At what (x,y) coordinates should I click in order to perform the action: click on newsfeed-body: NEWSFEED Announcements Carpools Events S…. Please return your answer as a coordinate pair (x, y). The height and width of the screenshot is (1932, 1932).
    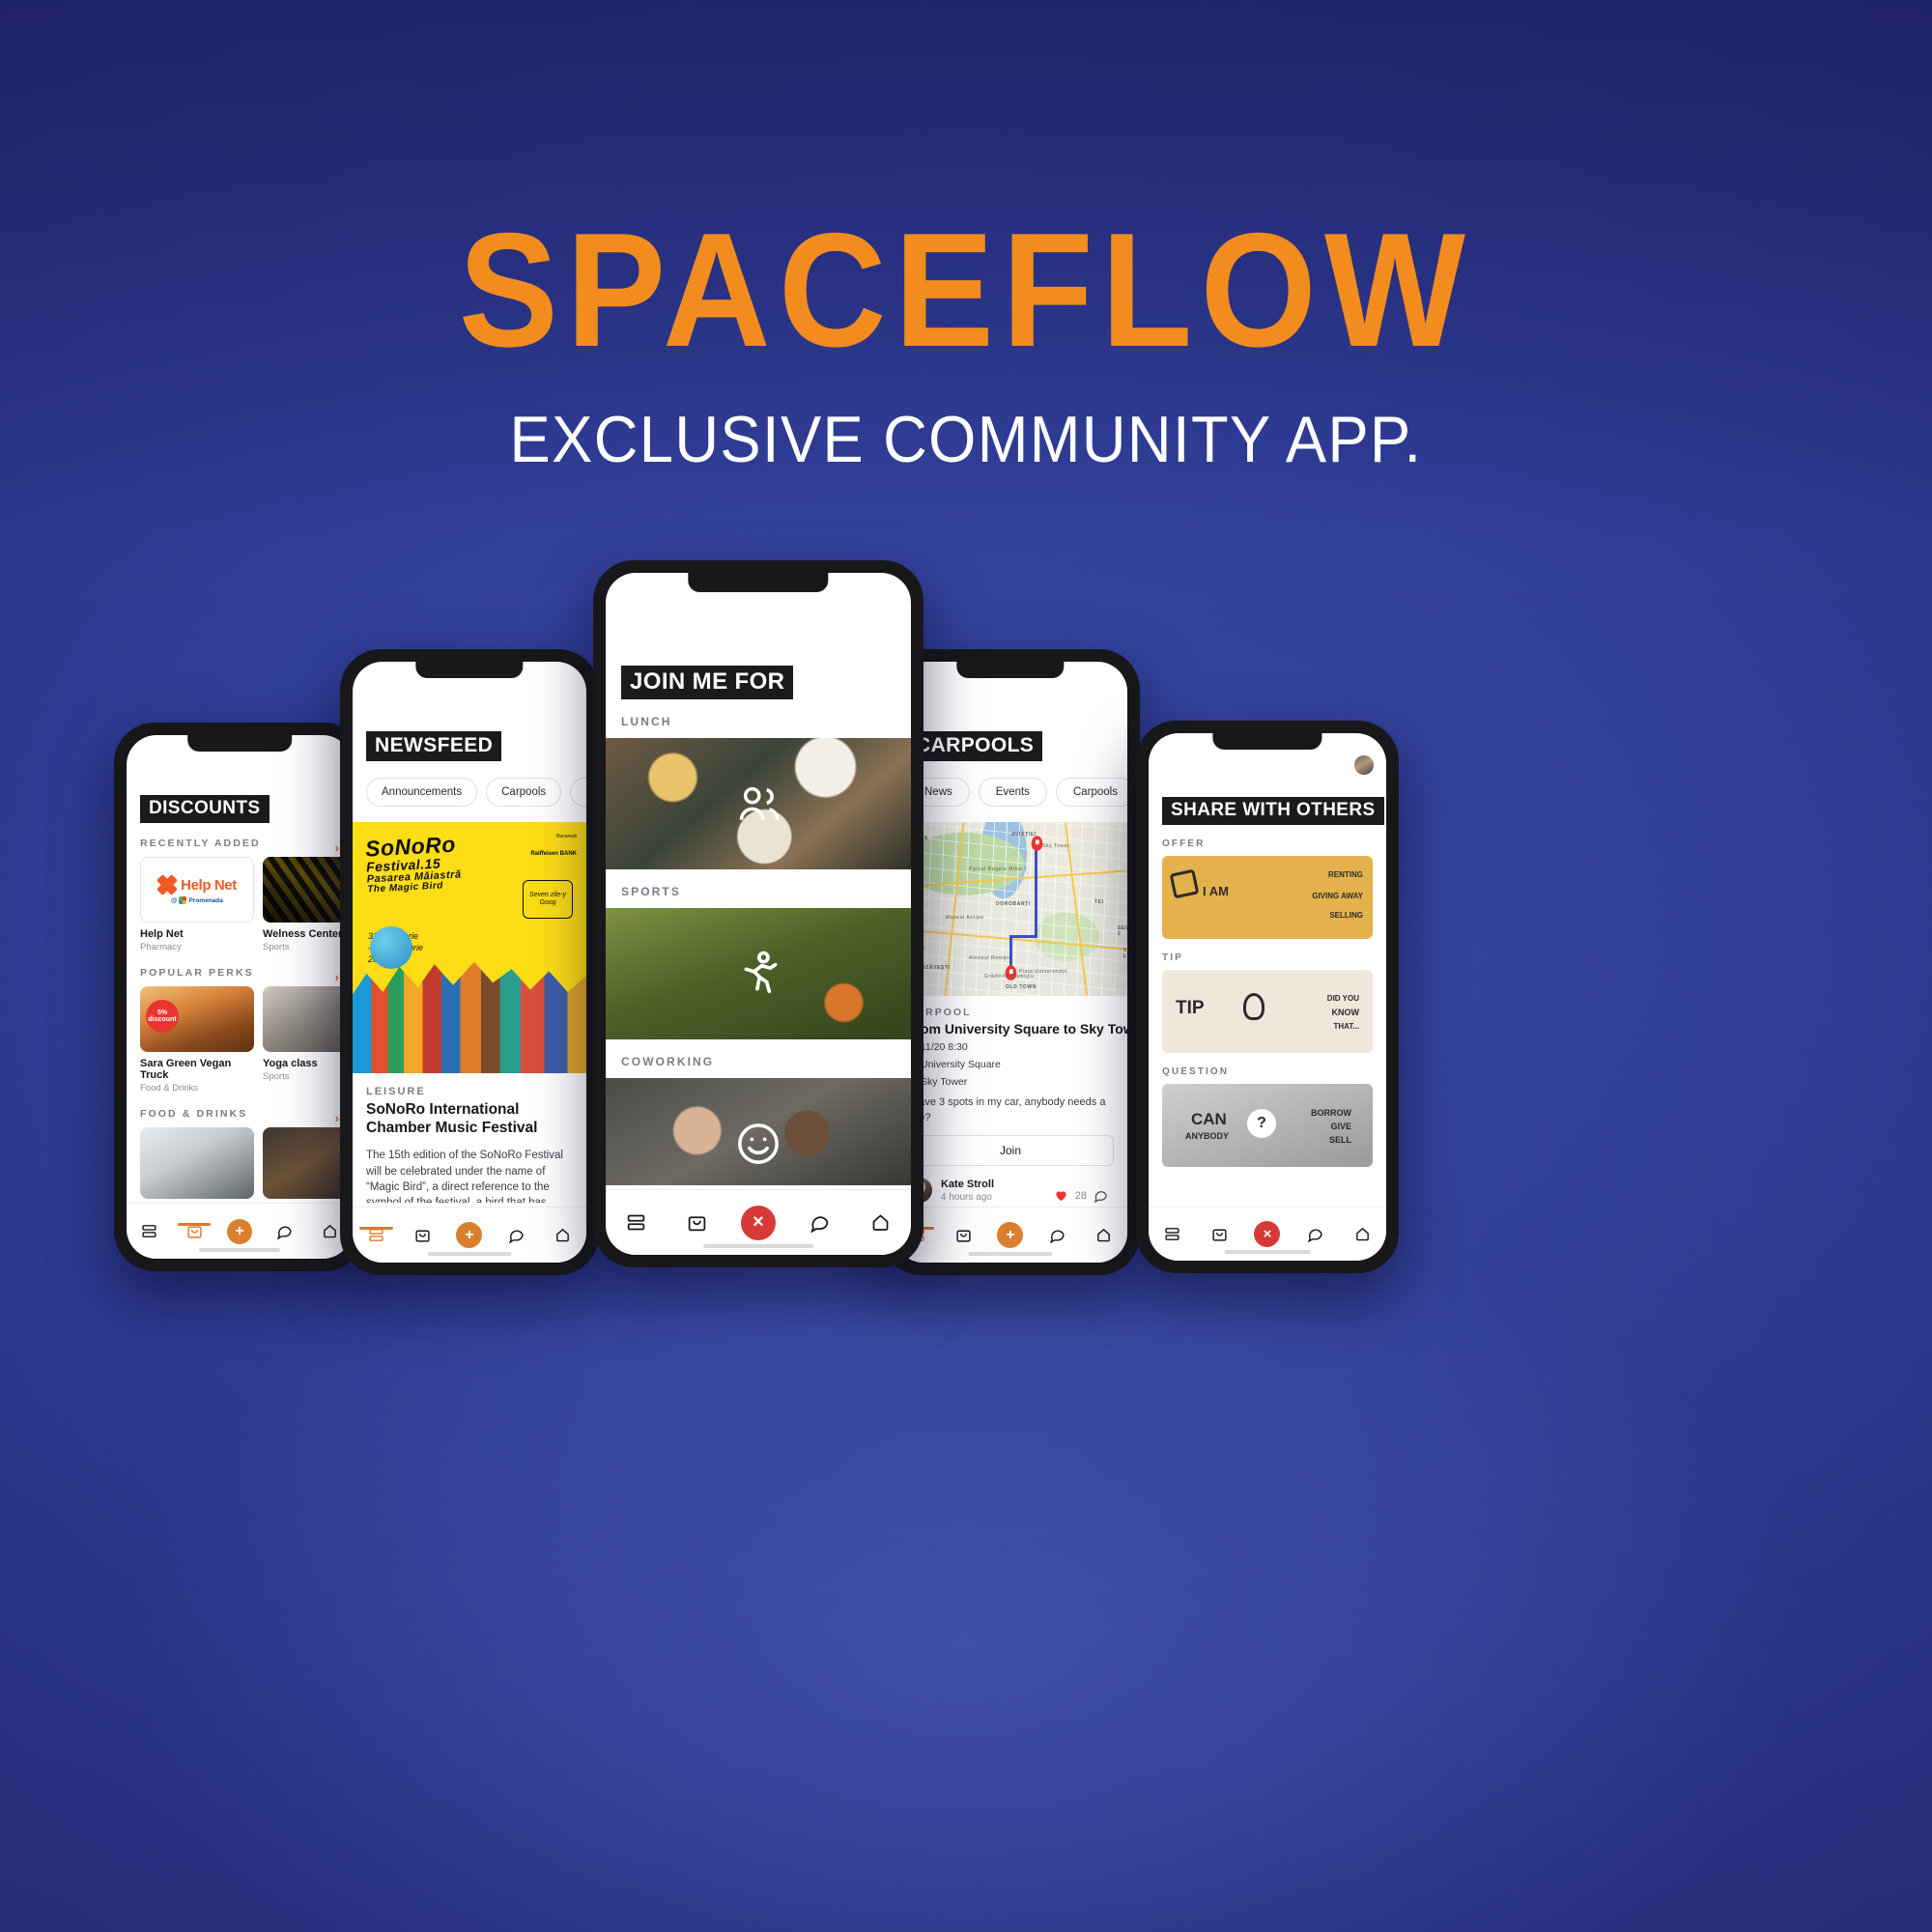
    Looking at the image, I should click on (469, 932).